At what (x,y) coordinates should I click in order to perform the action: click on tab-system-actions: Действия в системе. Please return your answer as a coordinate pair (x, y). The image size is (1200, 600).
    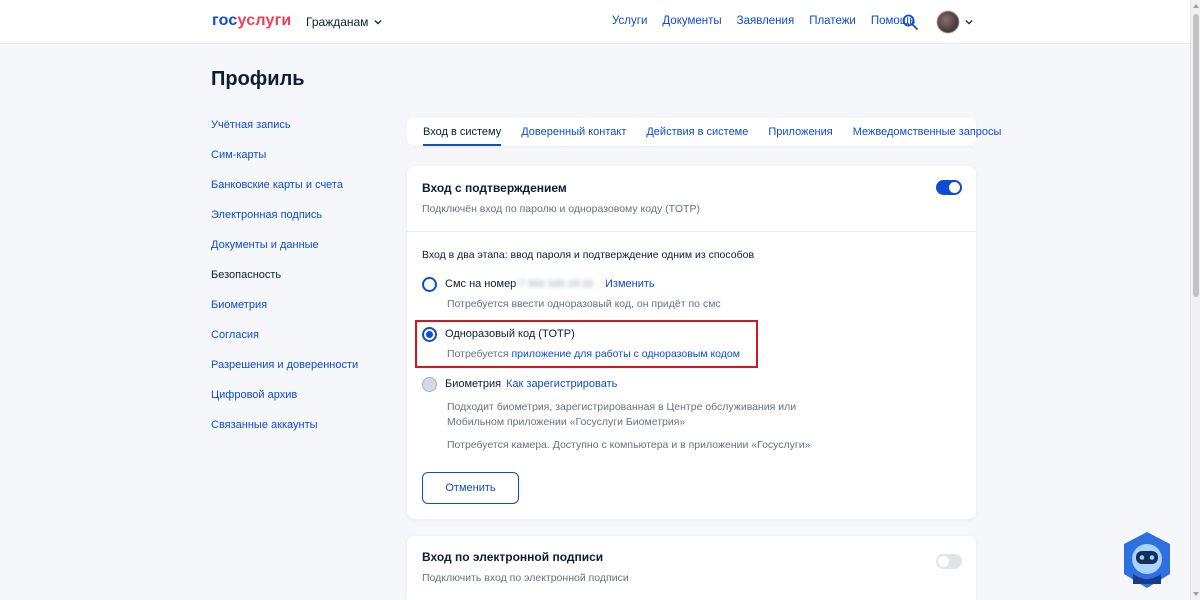
    Looking at the image, I should click on (697, 132).